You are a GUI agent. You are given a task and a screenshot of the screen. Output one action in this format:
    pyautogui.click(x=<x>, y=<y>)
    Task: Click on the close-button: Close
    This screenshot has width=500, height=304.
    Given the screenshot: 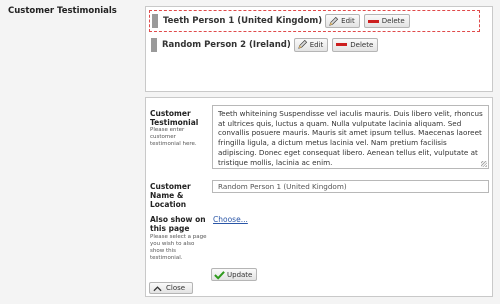 What is the action you would take?
    pyautogui.click(x=171, y=288)
    